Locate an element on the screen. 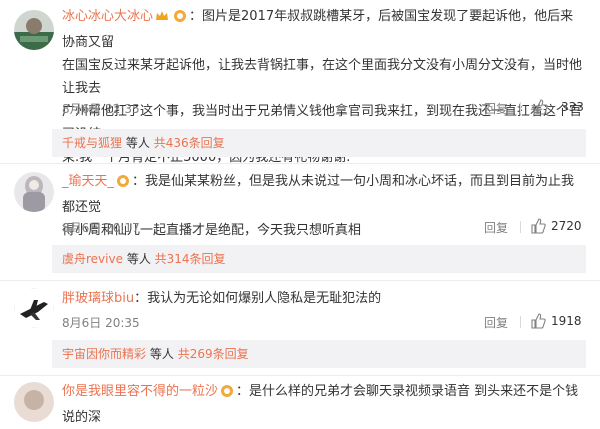  thread-count: 共314条回复 is located at coordinates (190, 259).